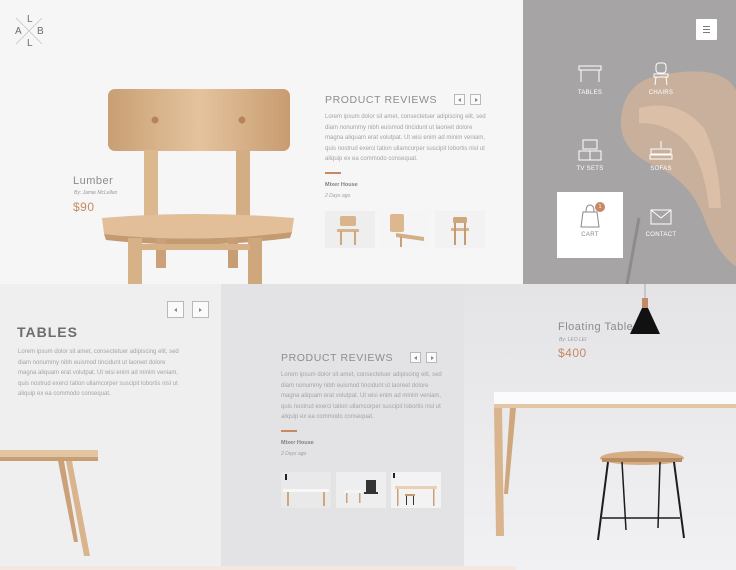 The image size is (736, 570). Describe the element at coordinates (84, 207) in the screenshot. I see `product-price: $90` at that location.